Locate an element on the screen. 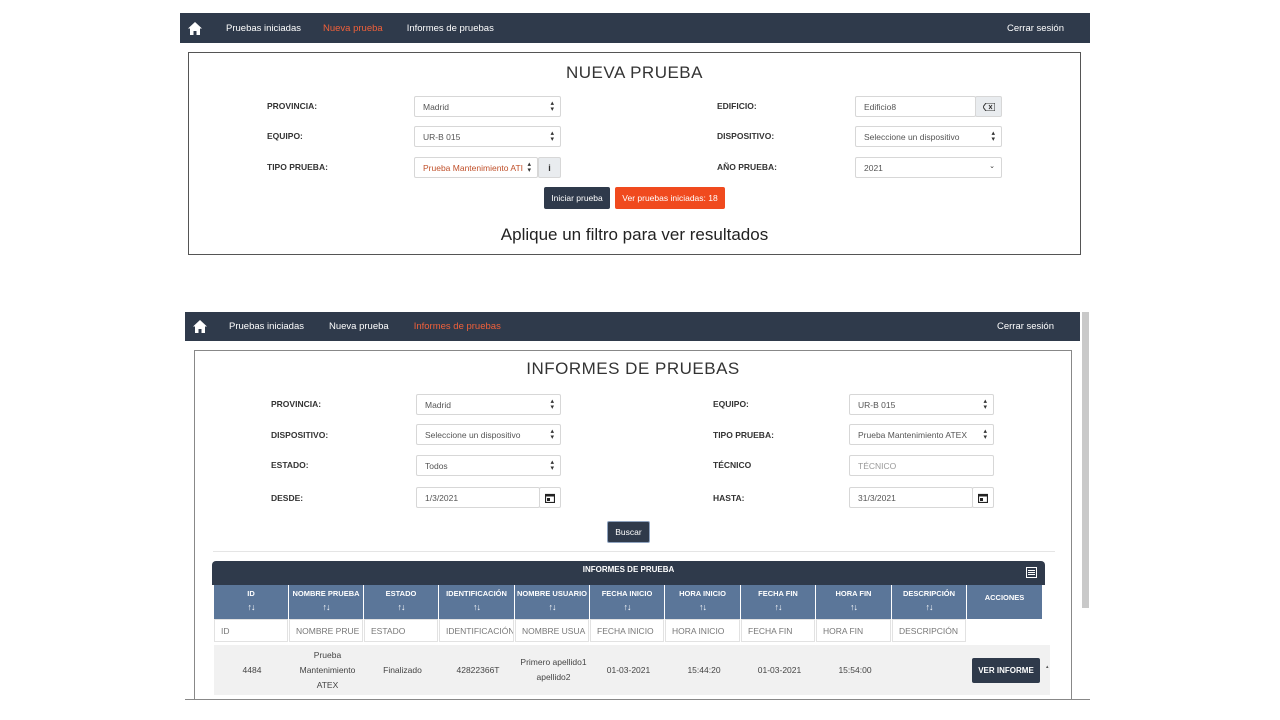 The image size is (1280, 720). tecnico-label: TÉCNICO is located at coordinates (732, 465).